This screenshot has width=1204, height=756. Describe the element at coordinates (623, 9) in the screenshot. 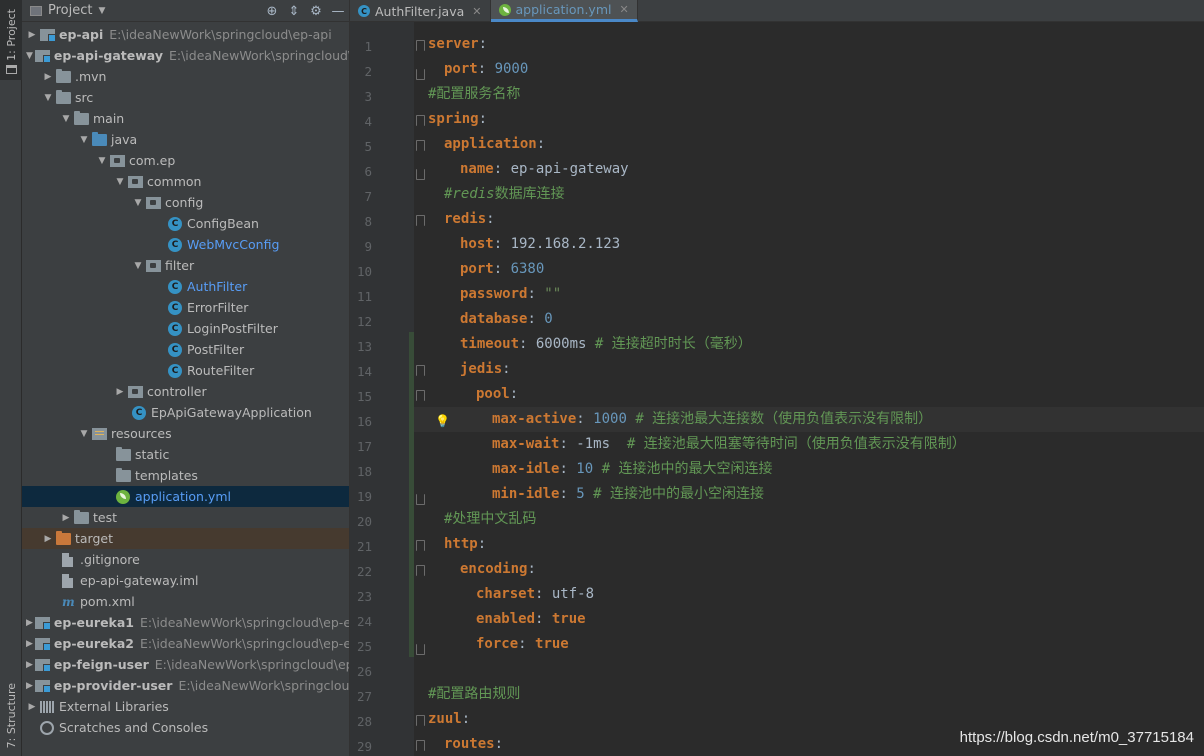

I see `close-icon: ✕` at that location.